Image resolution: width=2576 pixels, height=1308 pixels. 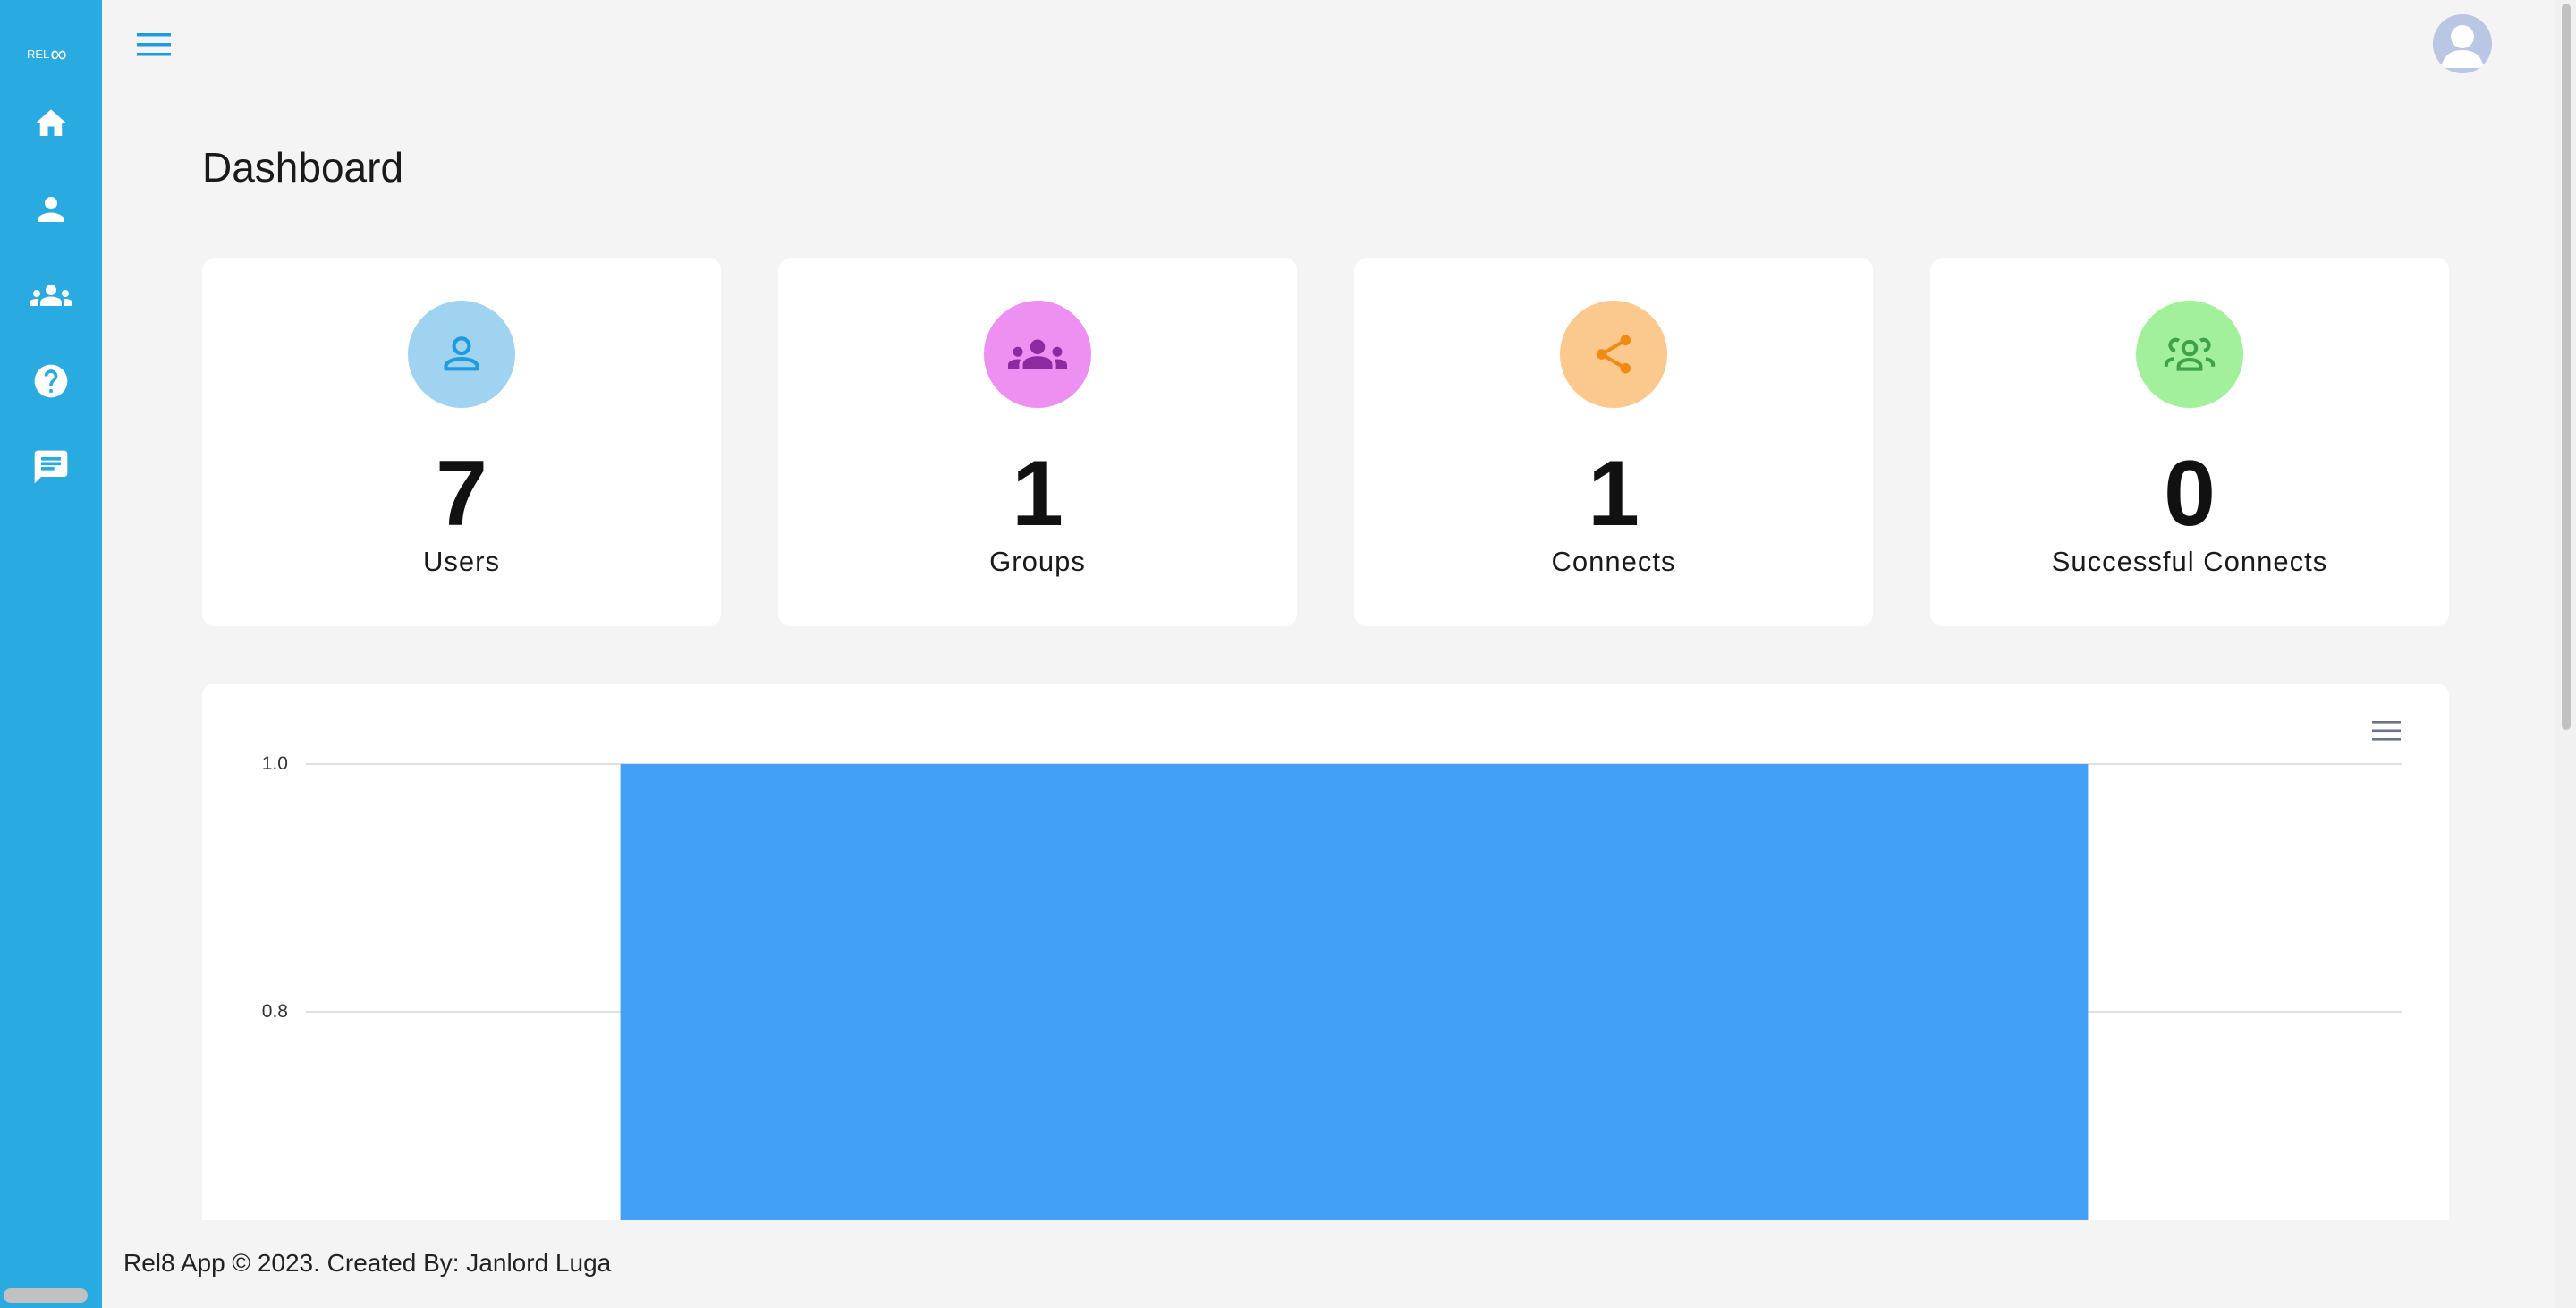 What do you see at coordinates (461, 494) in the screenshot?
I see `users-count: 7` at bounding box center [461, 494].